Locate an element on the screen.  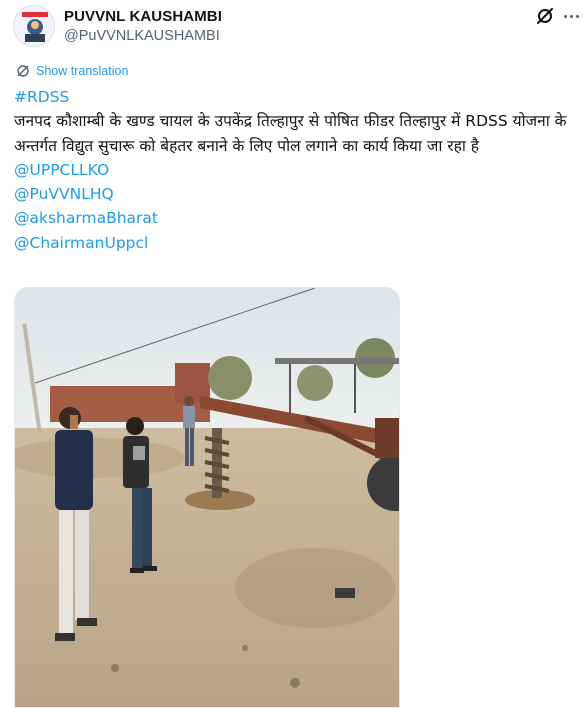
avatar-image is located at coordinates (34, 26).